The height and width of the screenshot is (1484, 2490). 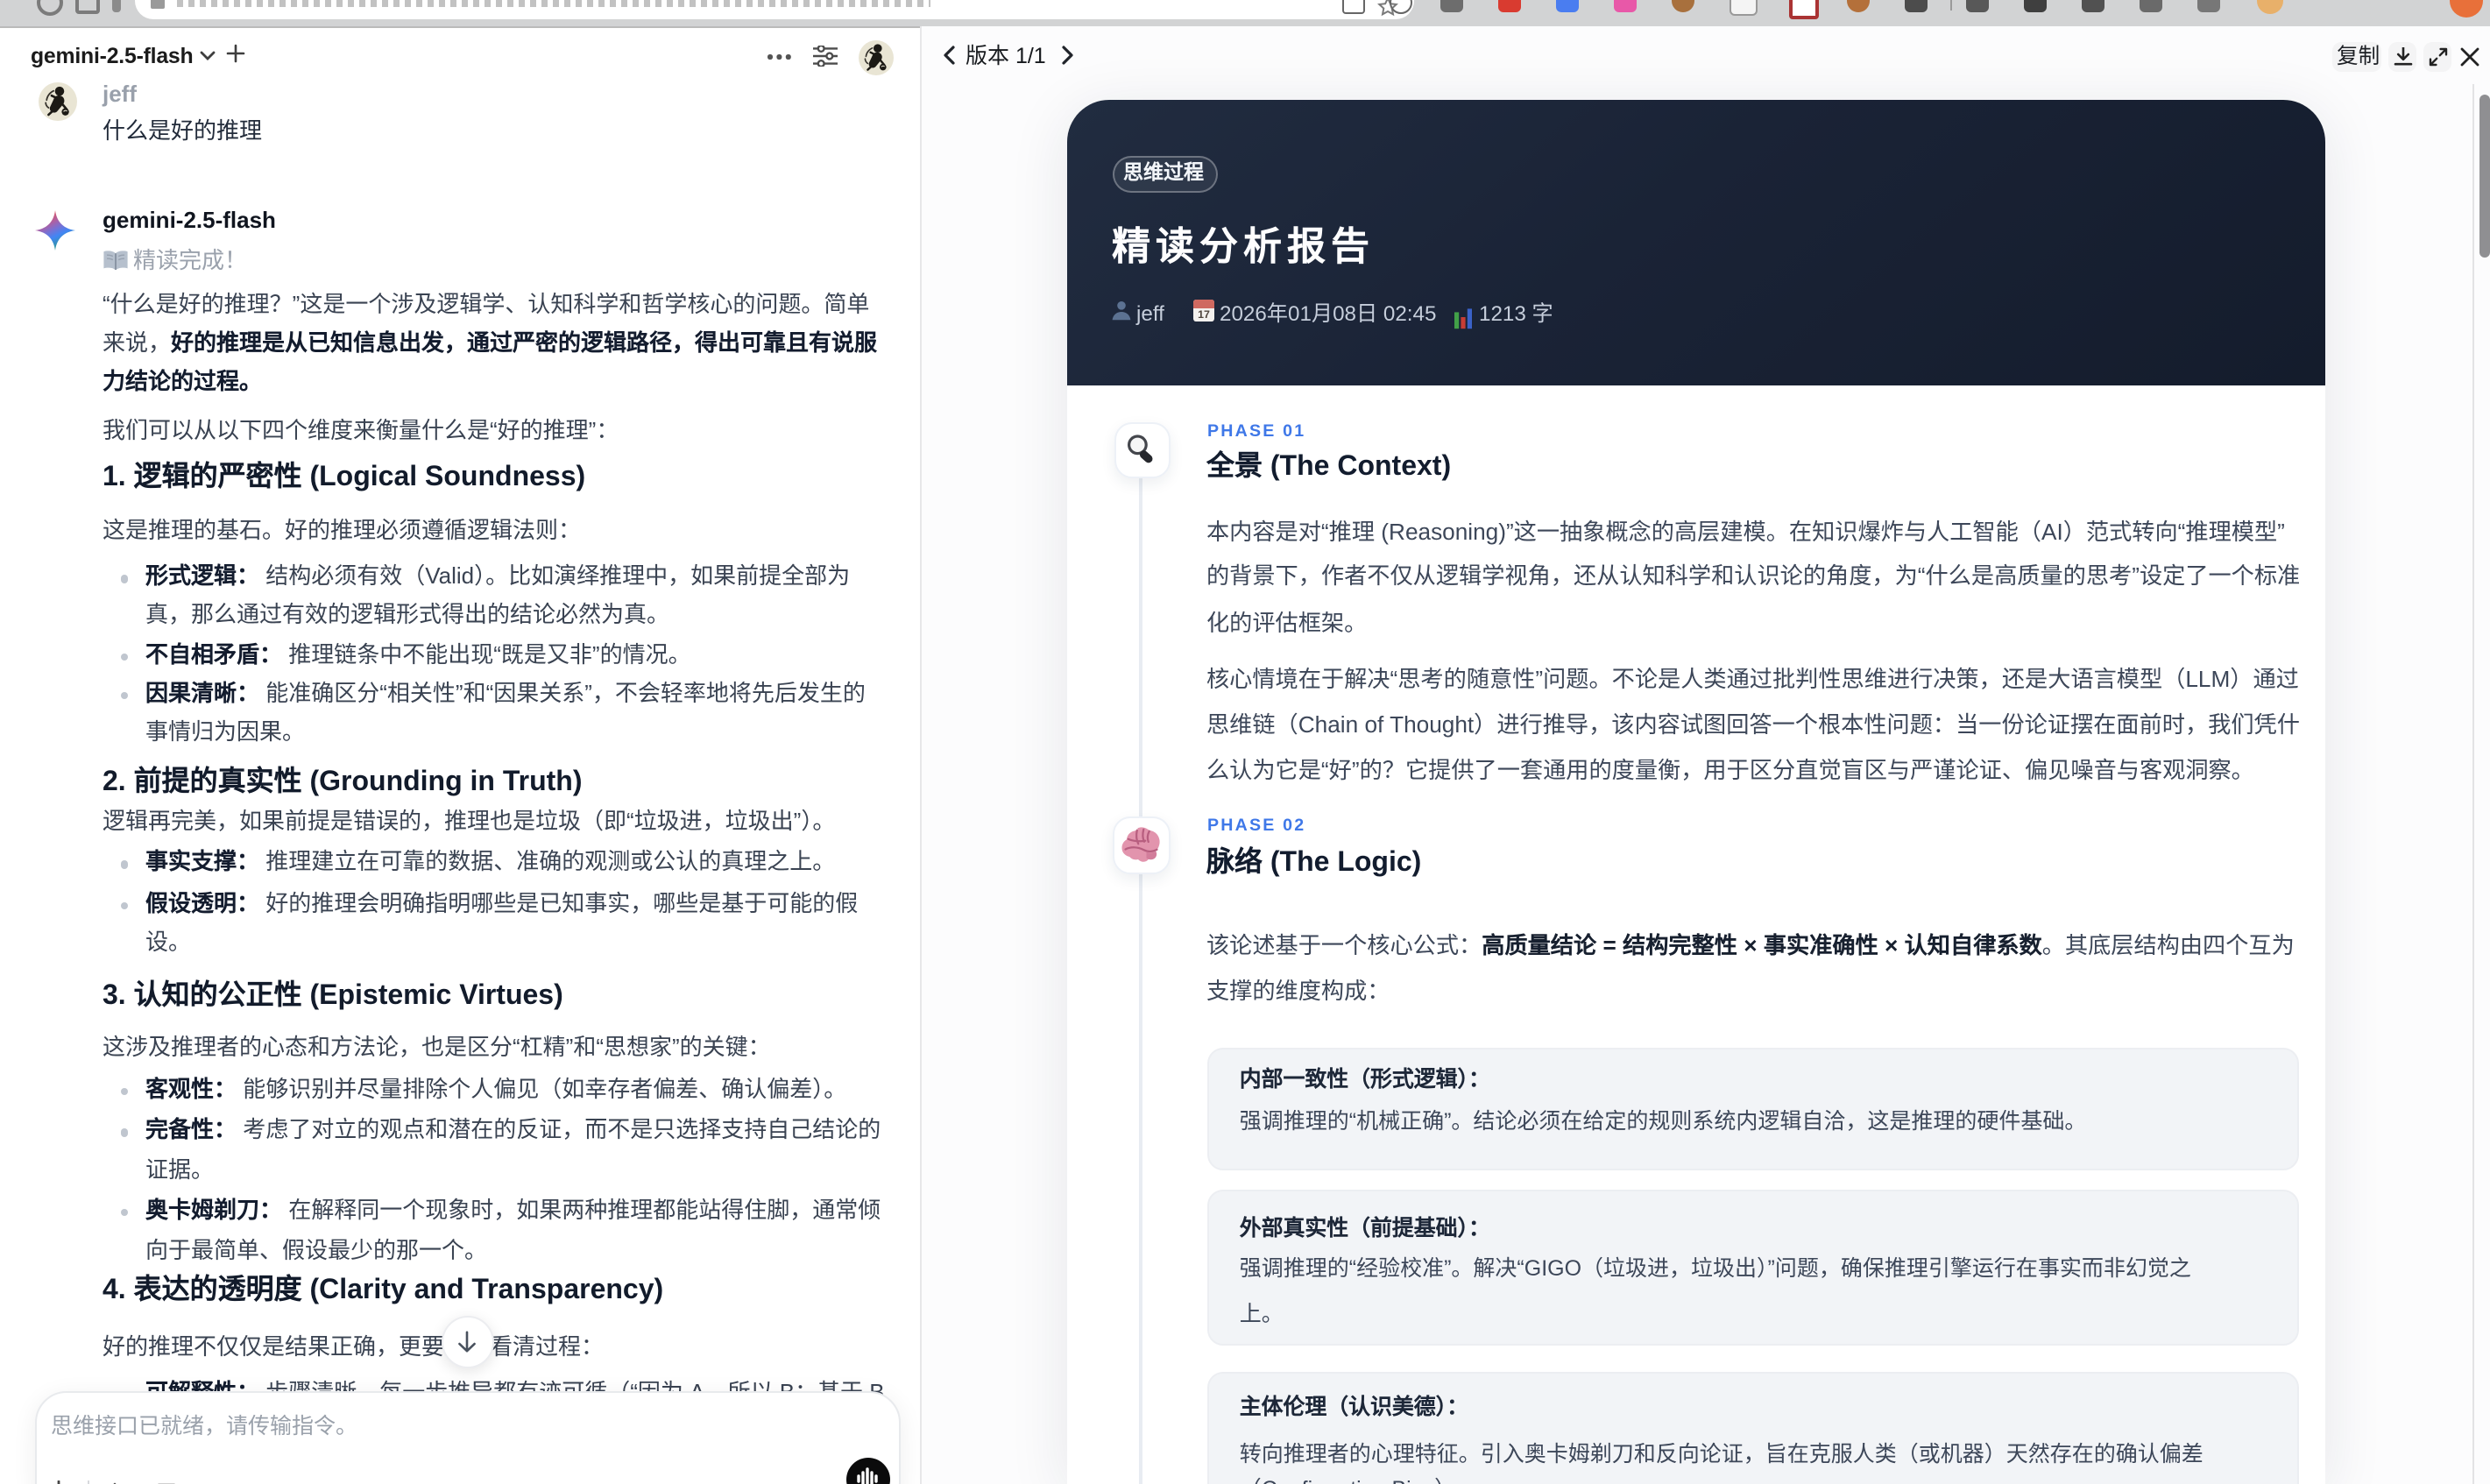 I want to click on svg-text: 17, so click(x=1204, y=314).